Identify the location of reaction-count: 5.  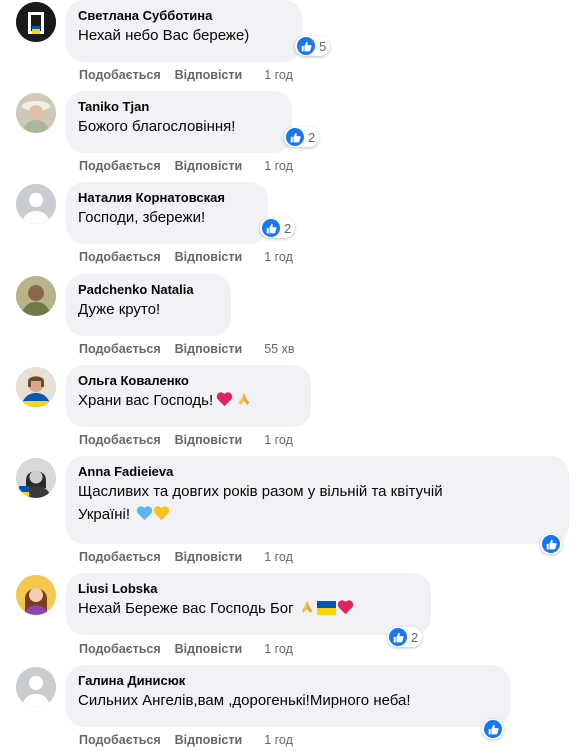
(313, 46).